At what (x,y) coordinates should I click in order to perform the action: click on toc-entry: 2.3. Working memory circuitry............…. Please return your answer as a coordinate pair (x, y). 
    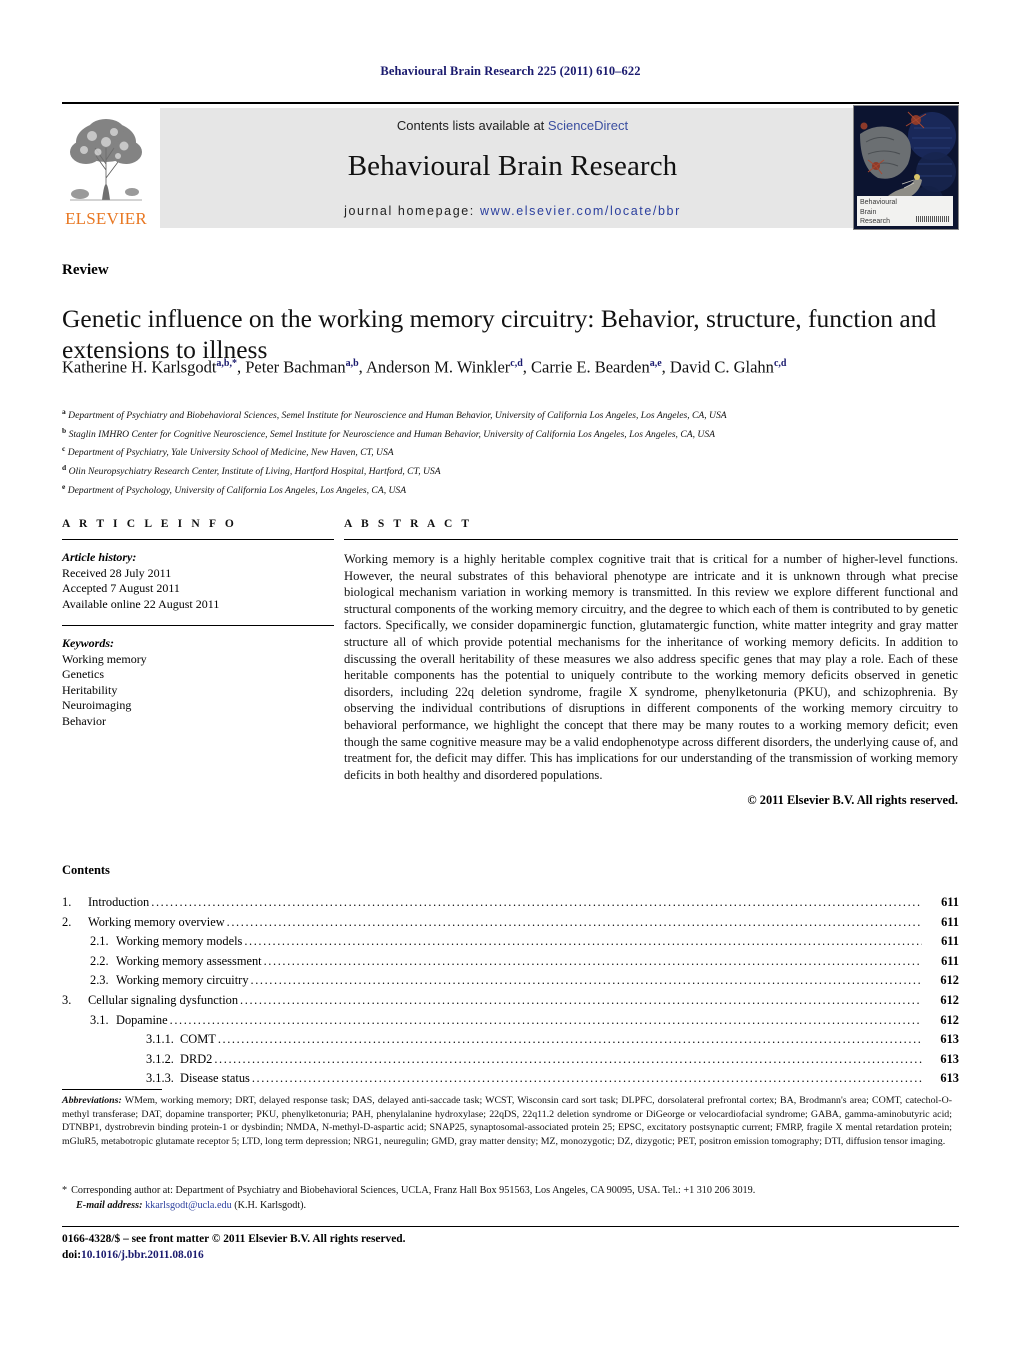
    Looking at the image, I should click on (510, 981).